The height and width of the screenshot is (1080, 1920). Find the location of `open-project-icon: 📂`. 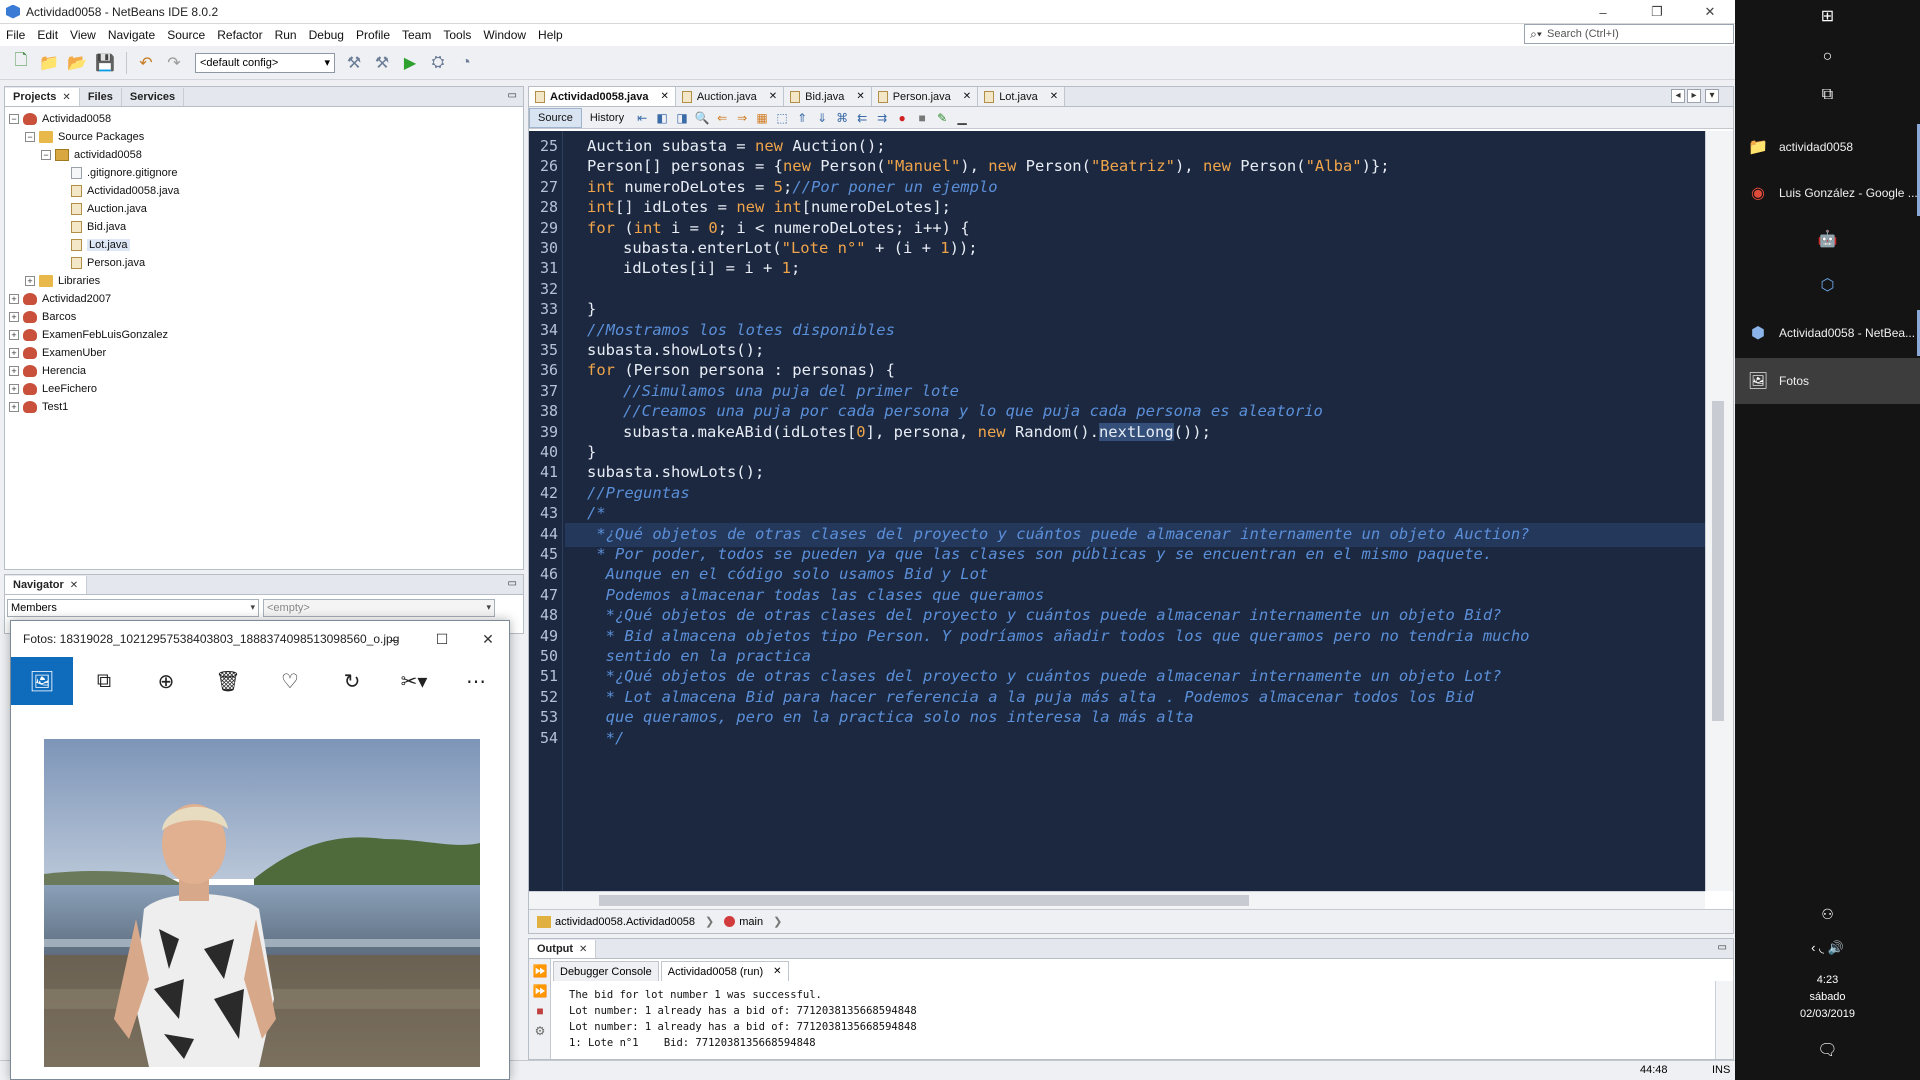

open-project-icon: 📂 is located at coordinates (77, 63).